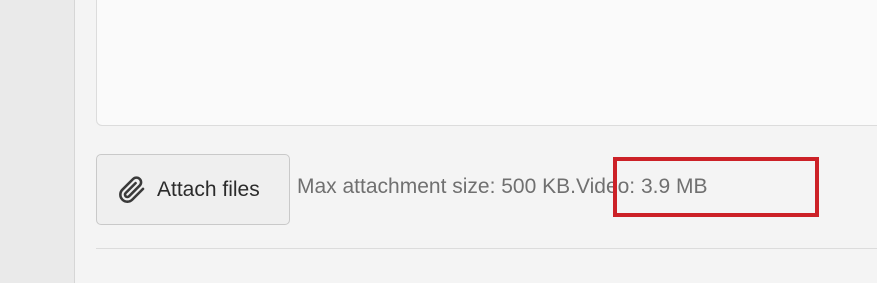 The image size is (877, 283). I want to click on paperclip-icon, so click(132, 190).